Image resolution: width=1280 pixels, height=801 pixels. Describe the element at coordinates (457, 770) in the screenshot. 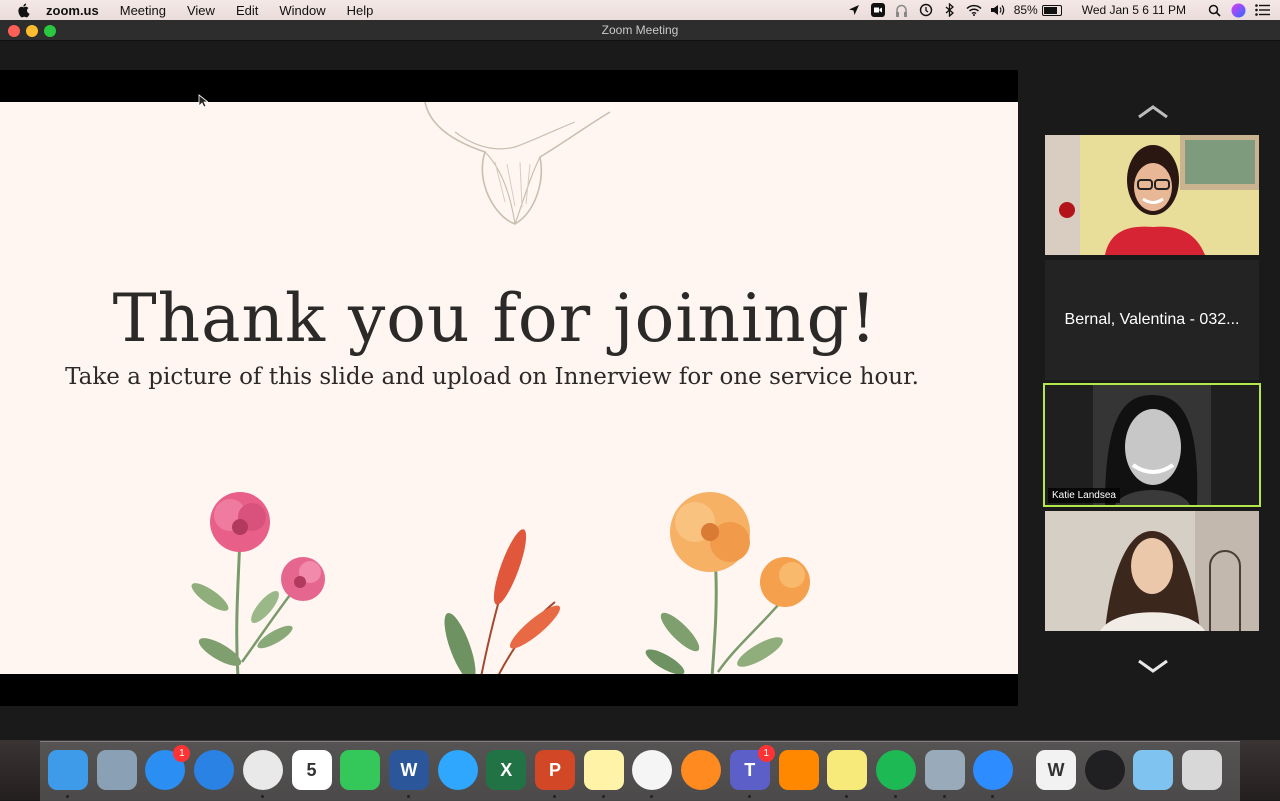

I see `messages-icon` at that location.